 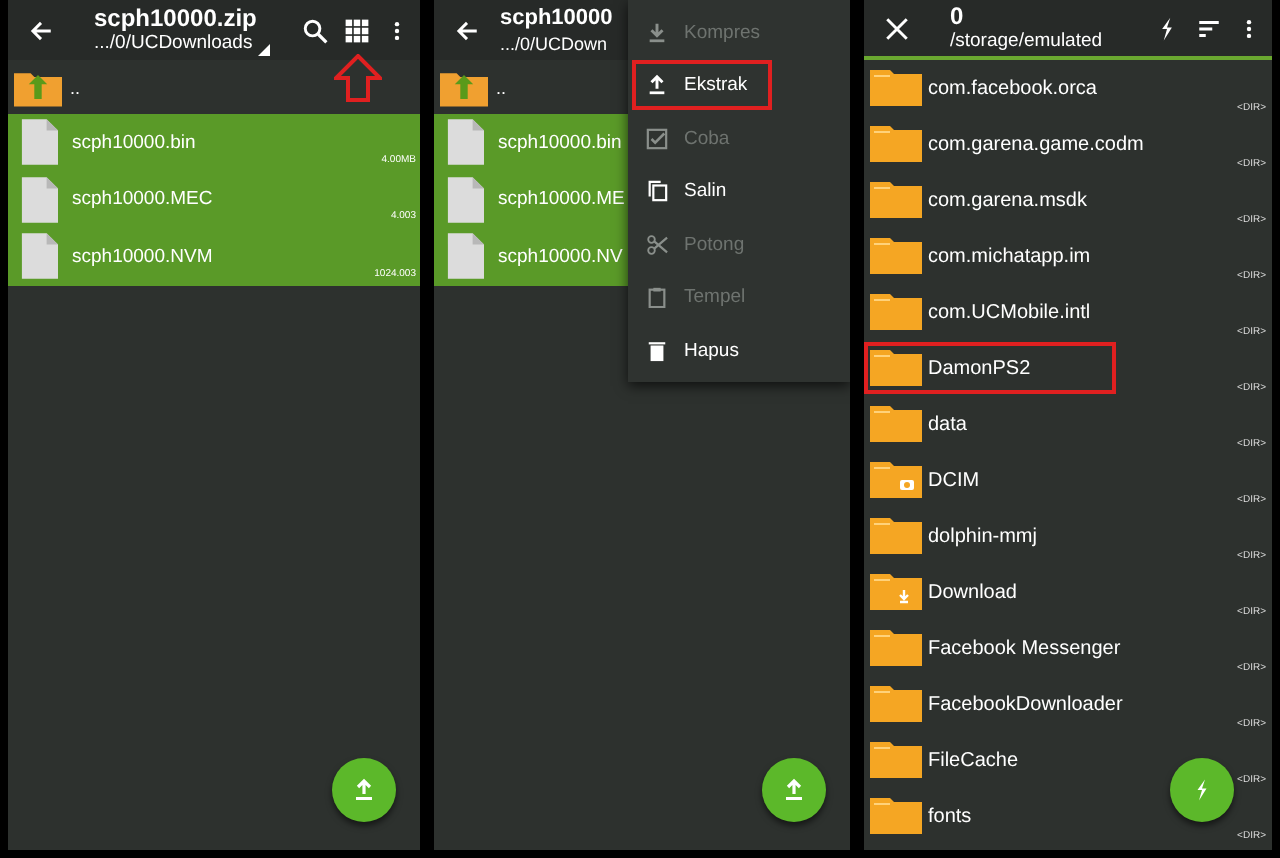 What do you see at coordinates (657, 244) in the screenshot?
I see `scissors-icon` at bounding box center [657, 244].